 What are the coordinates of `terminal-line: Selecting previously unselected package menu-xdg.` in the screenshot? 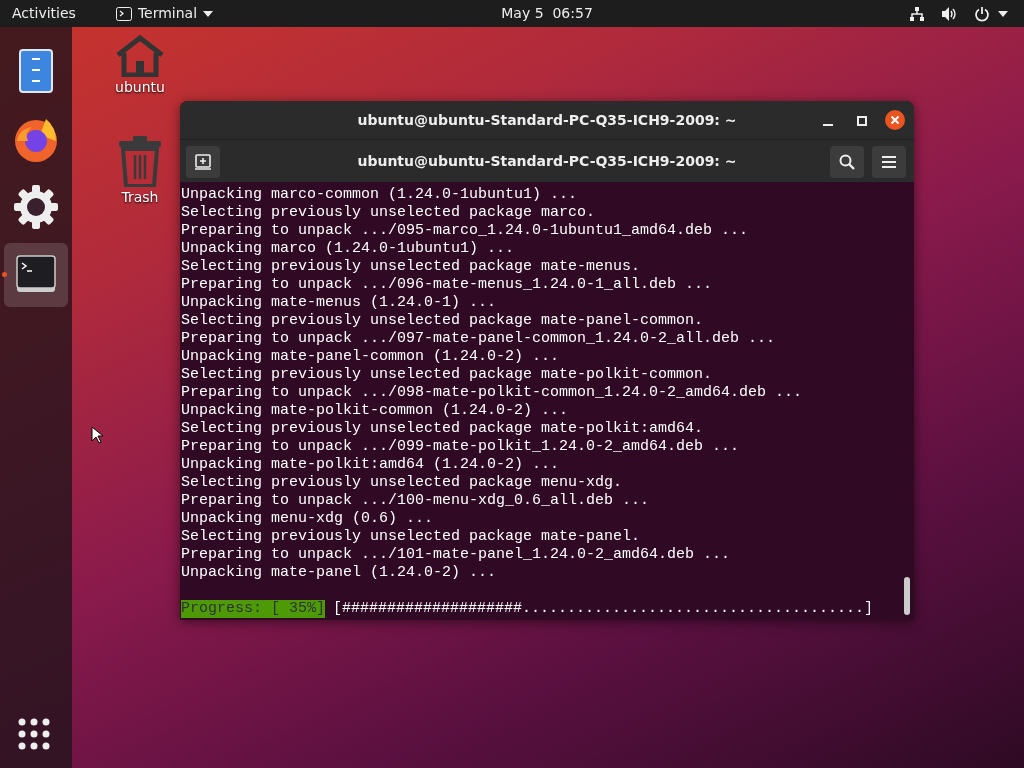 It's located at (402, 483).